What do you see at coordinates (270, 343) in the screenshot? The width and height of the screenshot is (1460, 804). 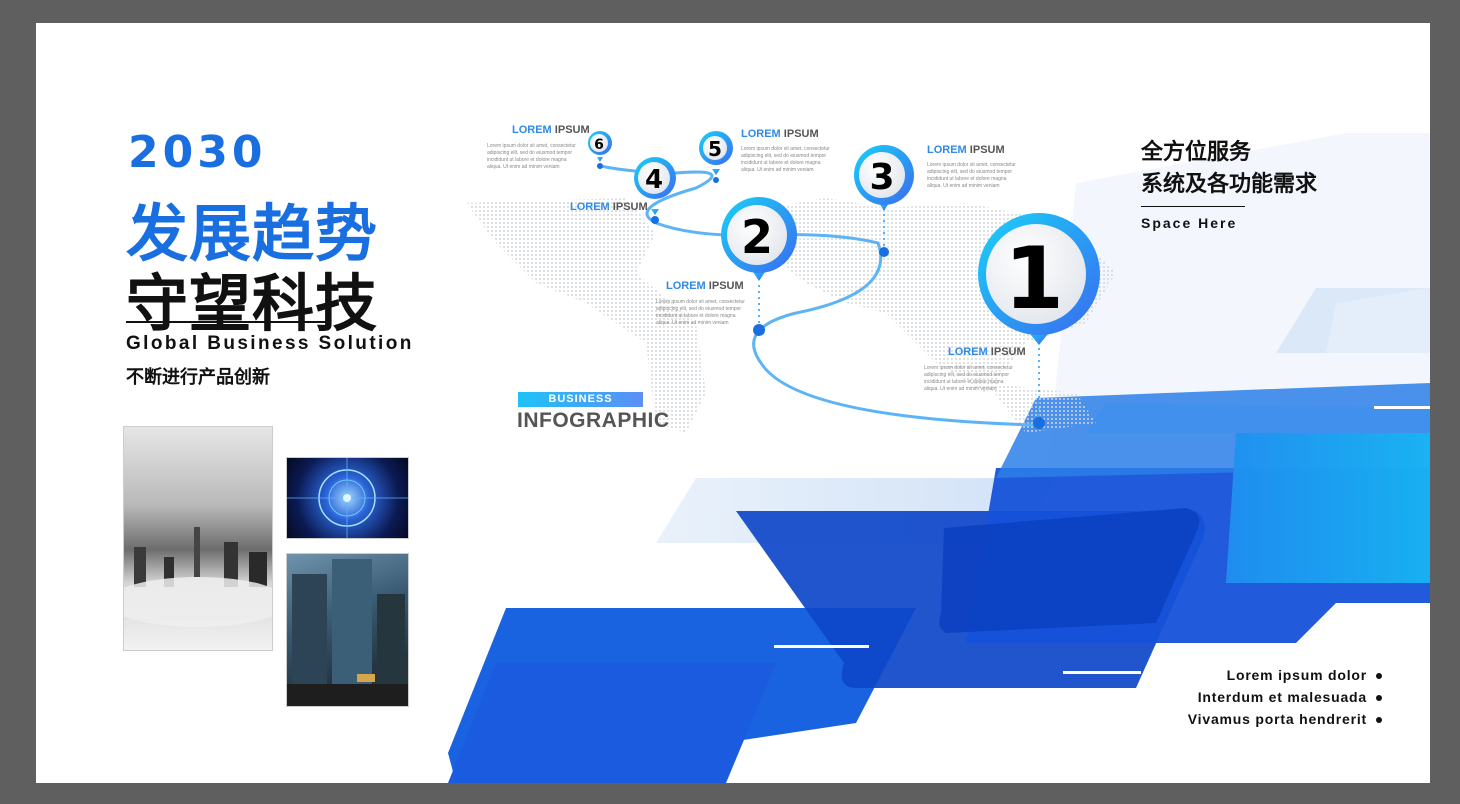 I see `hero-subtitle-en: Global Business Solution` at bounding box center [270, 343].